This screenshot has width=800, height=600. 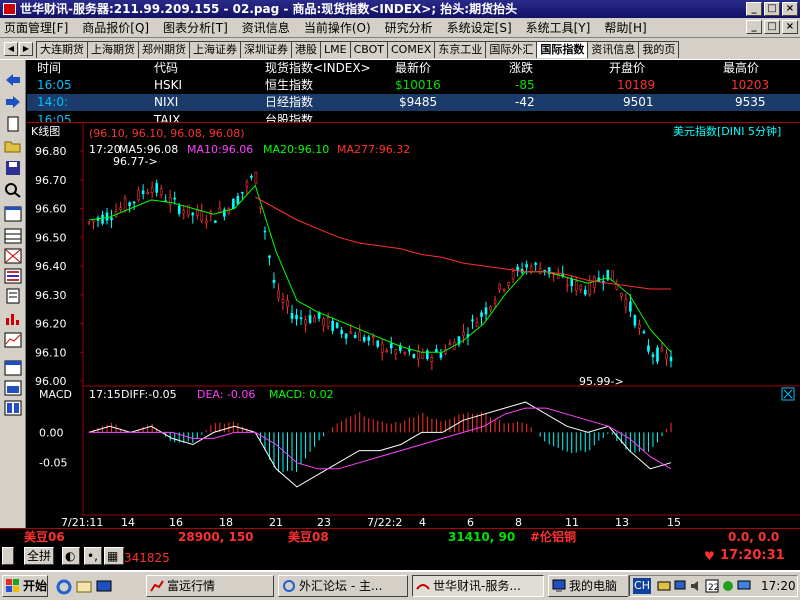 What do you see at coordinates (13, 318) in the screenshot?
I see `bar-chart-icon` at bounding box center [13, 318].